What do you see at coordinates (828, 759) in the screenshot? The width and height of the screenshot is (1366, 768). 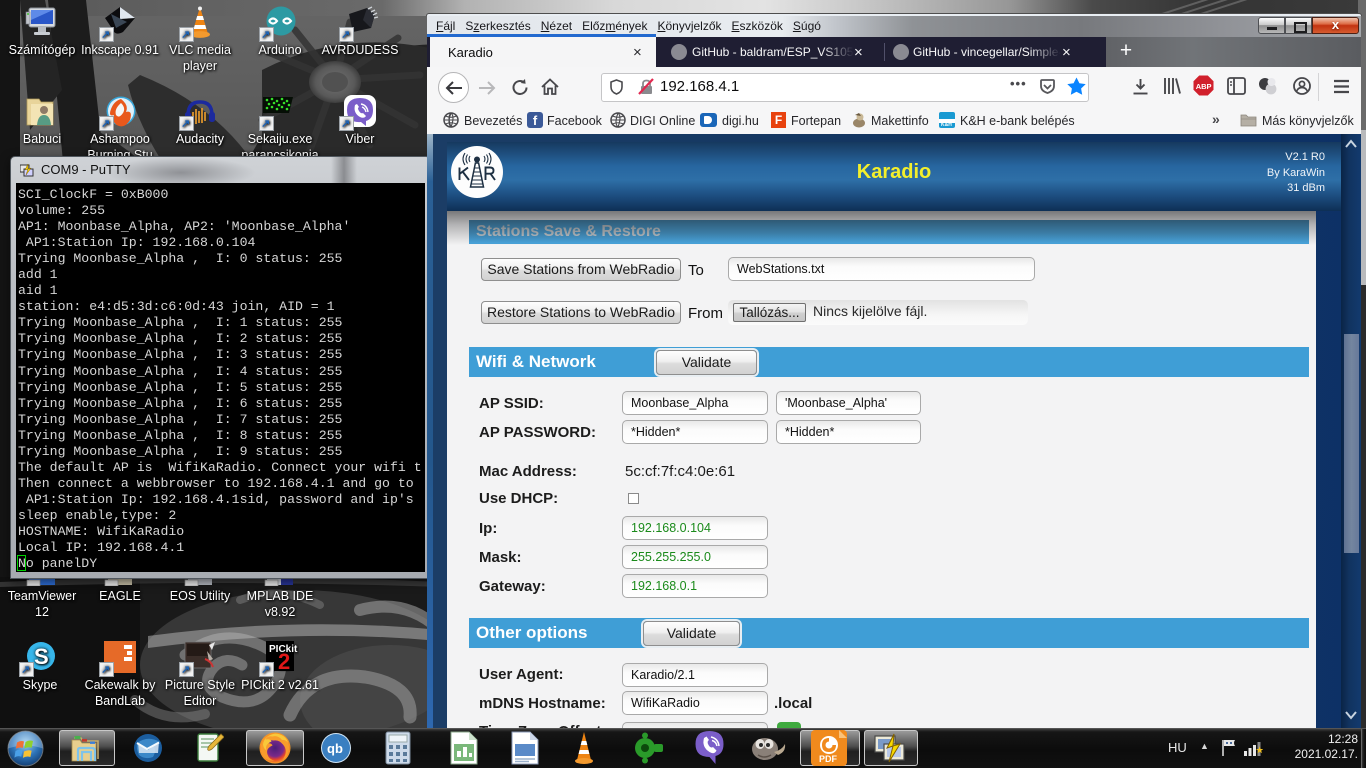 I see `svg-text: PDF` at bounding box center [828, 759].